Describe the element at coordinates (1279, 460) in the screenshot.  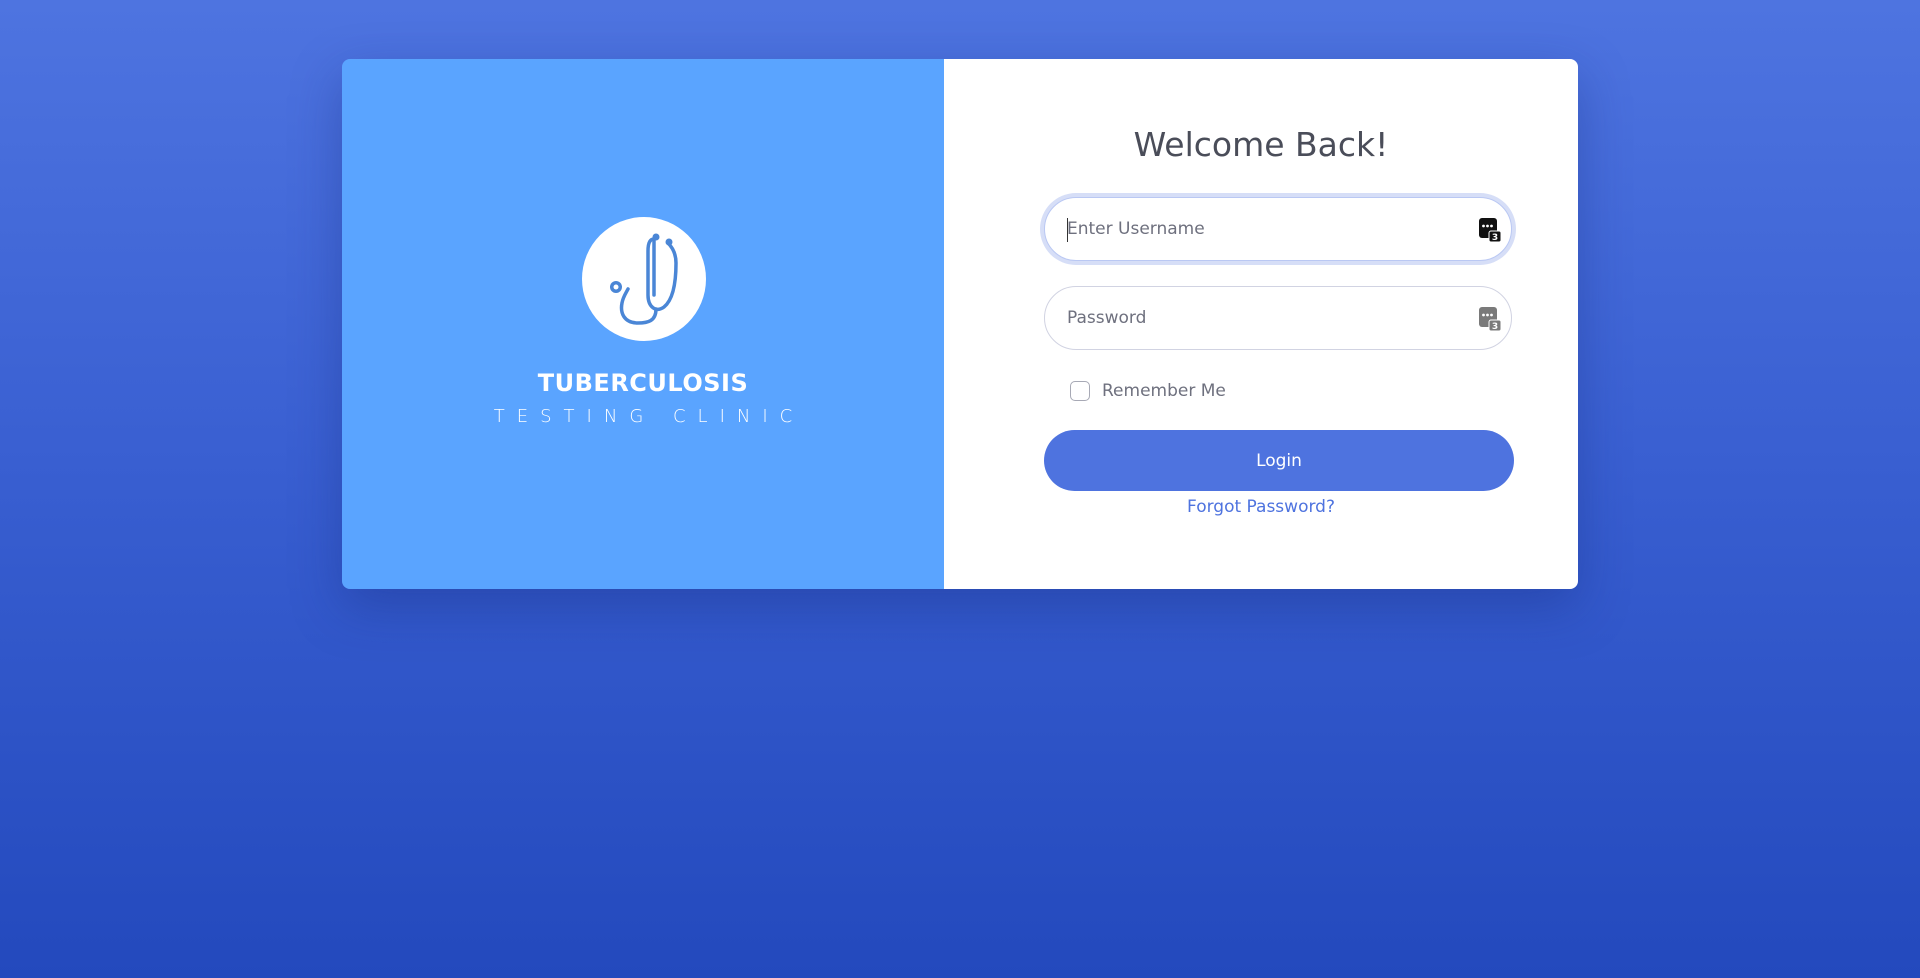
I see `login-button: Login` at that location.